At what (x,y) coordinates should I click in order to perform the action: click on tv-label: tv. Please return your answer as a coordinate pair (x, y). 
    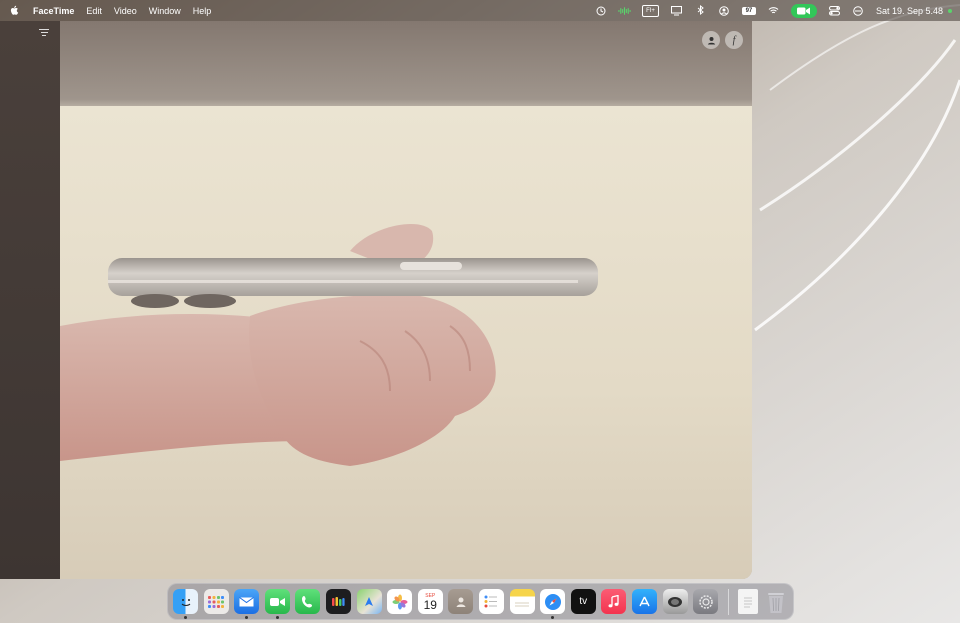
    Looking at the image, I should click on (583, 601).